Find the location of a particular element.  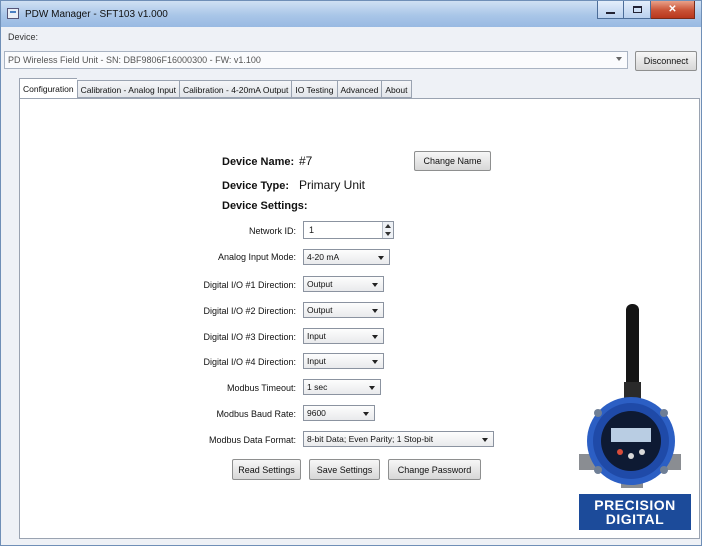

network-id-label: Network ID: is located at coordinates (272, 231).